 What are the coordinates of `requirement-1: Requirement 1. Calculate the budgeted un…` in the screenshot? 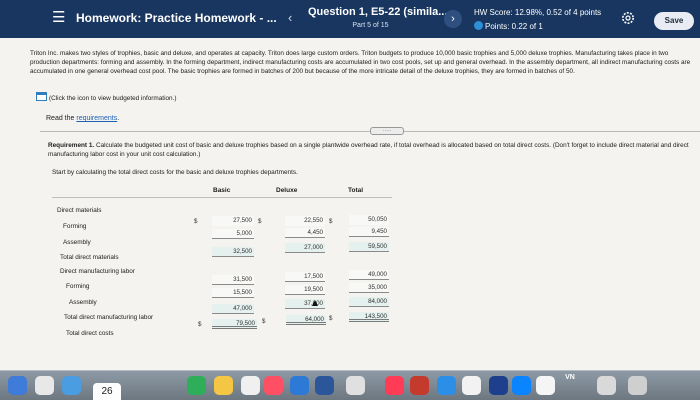 It's located at (373, 150).